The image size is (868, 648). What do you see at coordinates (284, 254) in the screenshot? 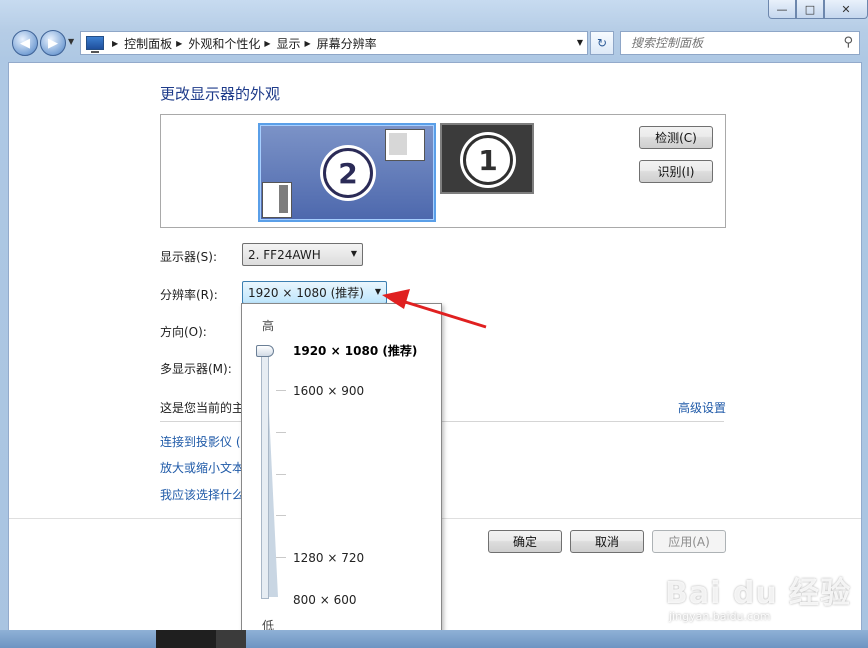
I see `display-value: 2. FF24AWH` at bounding box center [284, 254].